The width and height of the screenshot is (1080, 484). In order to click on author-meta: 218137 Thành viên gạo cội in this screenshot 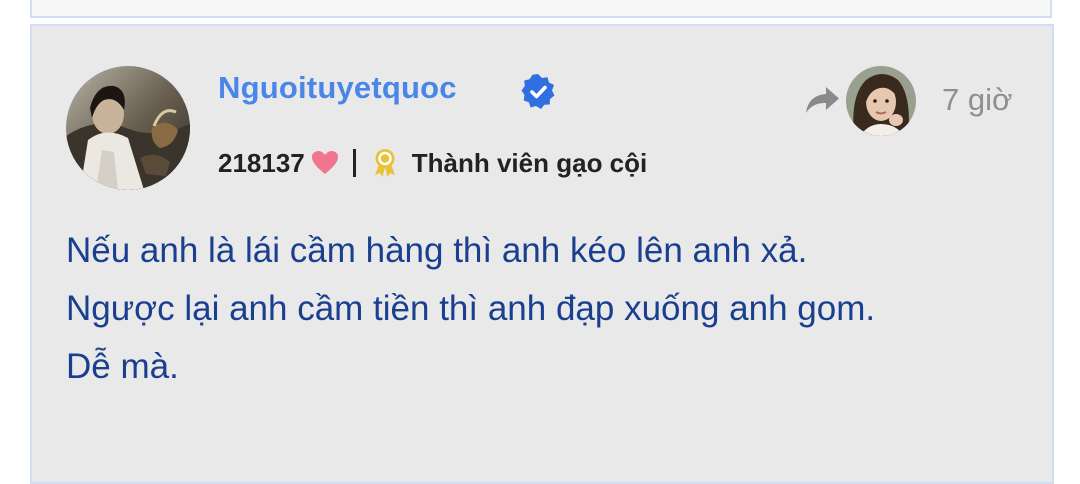, I will do `click(432, 163)`.